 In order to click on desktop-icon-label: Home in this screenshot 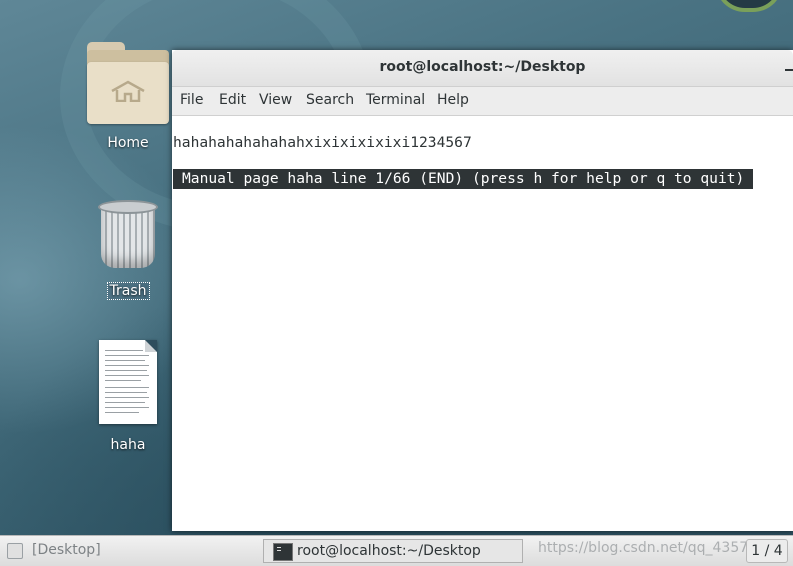, I will do `click(128, 143)`.